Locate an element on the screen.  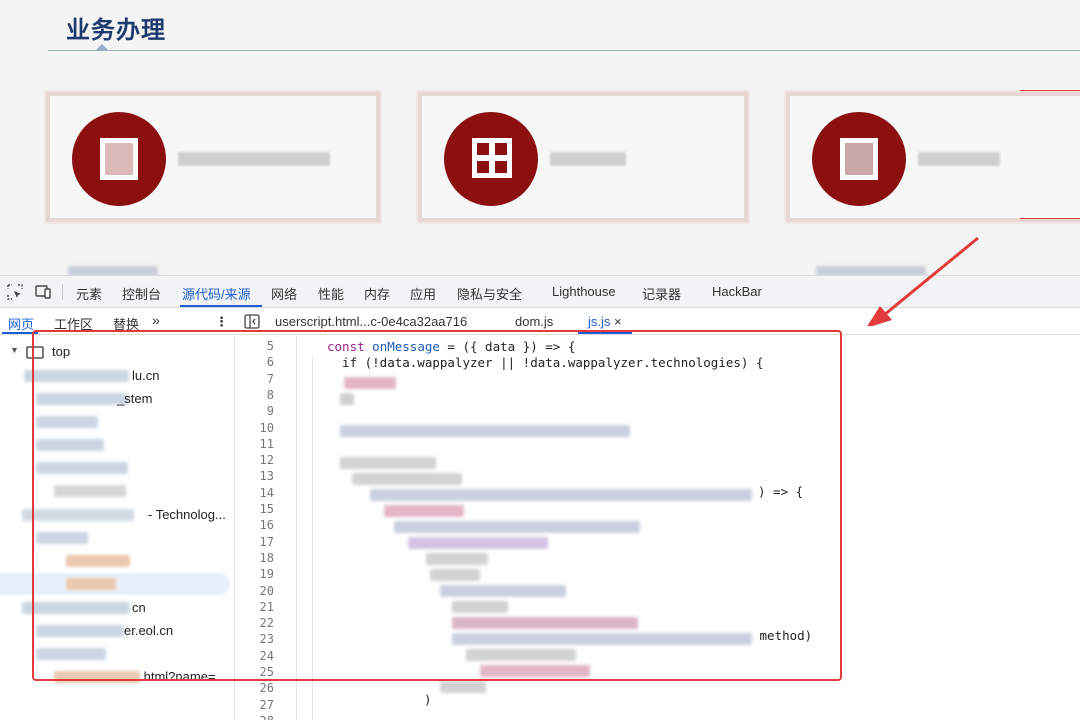
active-subtab-indicator is located at coordinates (20, 333).